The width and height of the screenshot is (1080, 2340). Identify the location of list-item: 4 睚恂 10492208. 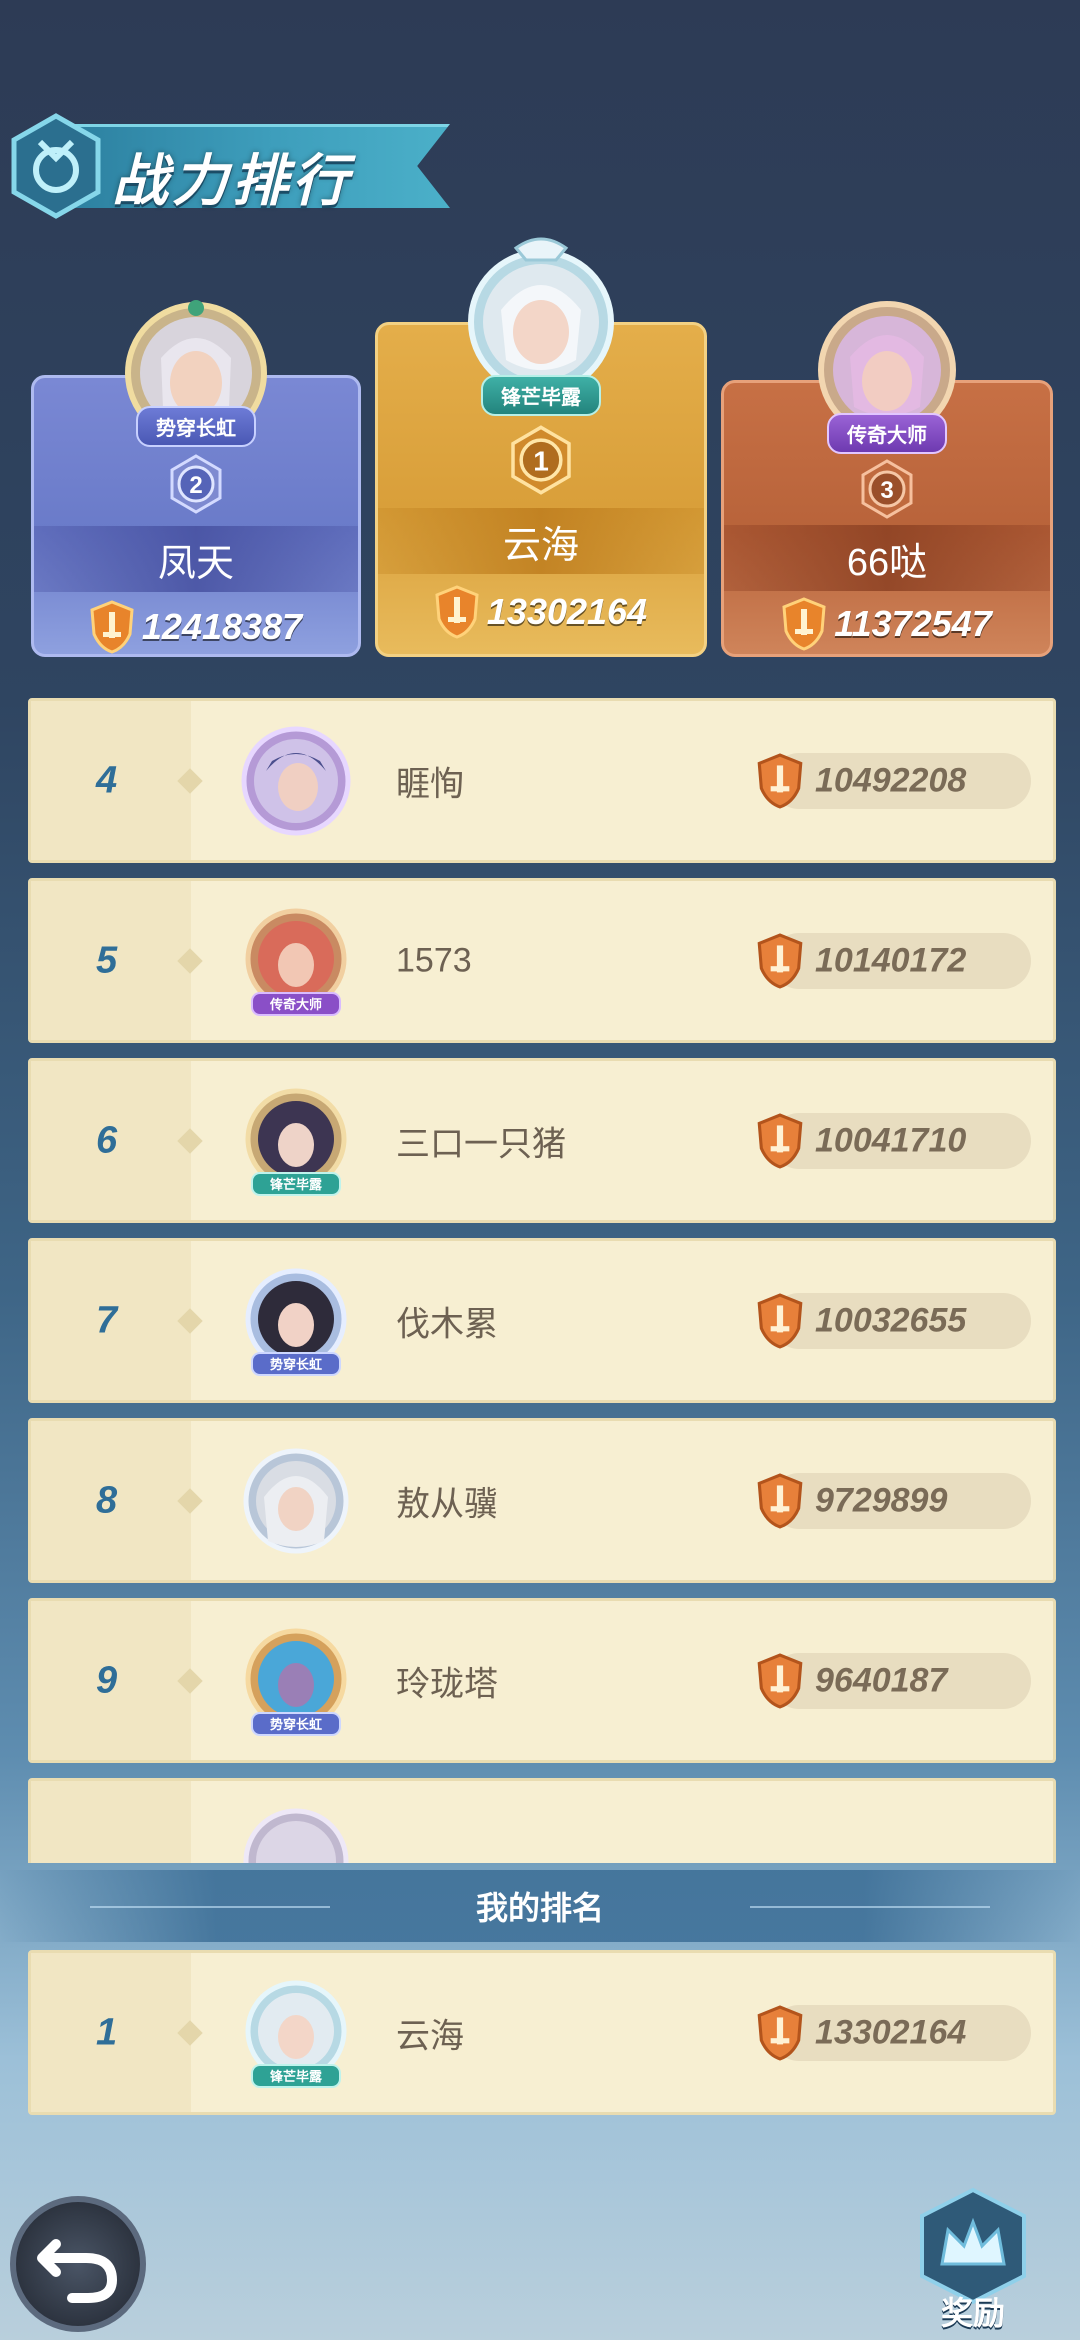
(542, 780).